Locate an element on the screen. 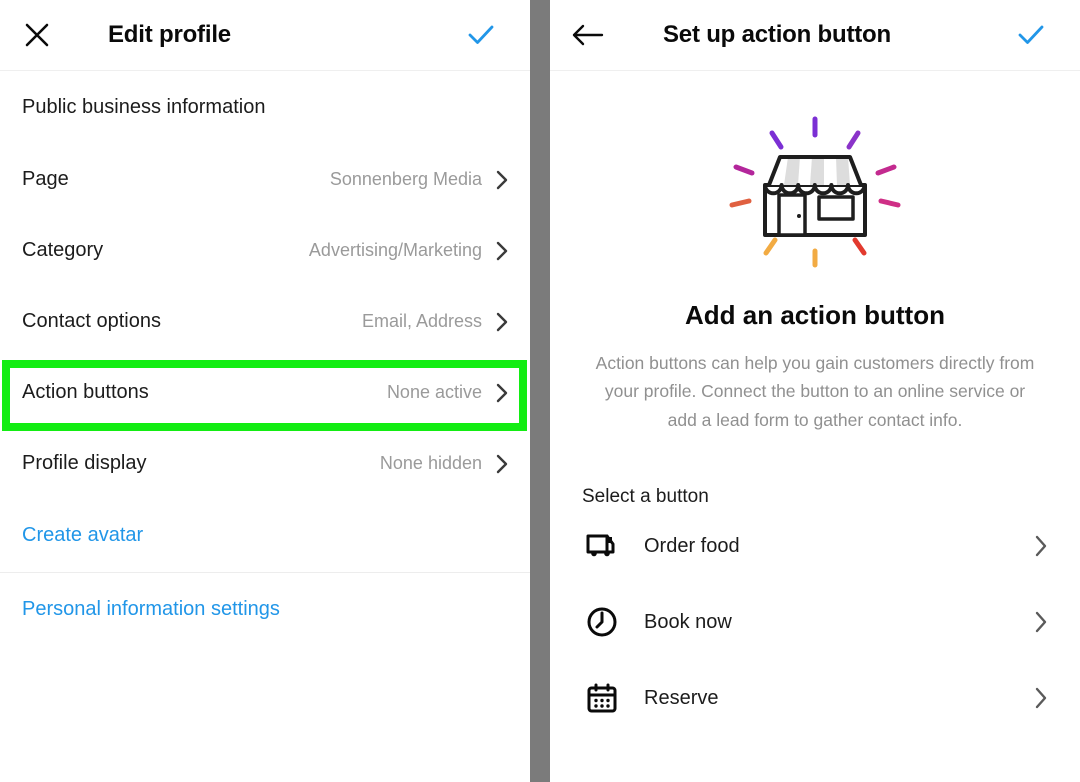 This screenshot has width=1080, height=782. row-label: Profile display is located at coordinates (84, 463).